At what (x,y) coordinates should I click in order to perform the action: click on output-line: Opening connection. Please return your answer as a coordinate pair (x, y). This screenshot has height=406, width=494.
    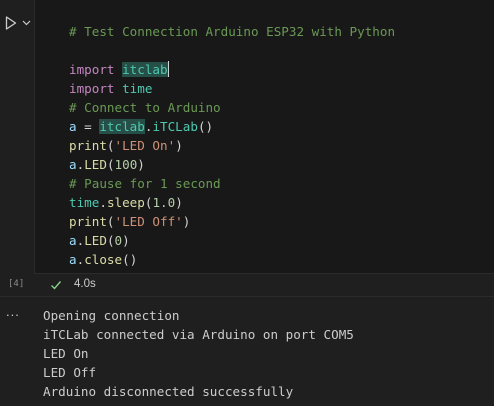
    Looking at the image, I should click on (111, 315).